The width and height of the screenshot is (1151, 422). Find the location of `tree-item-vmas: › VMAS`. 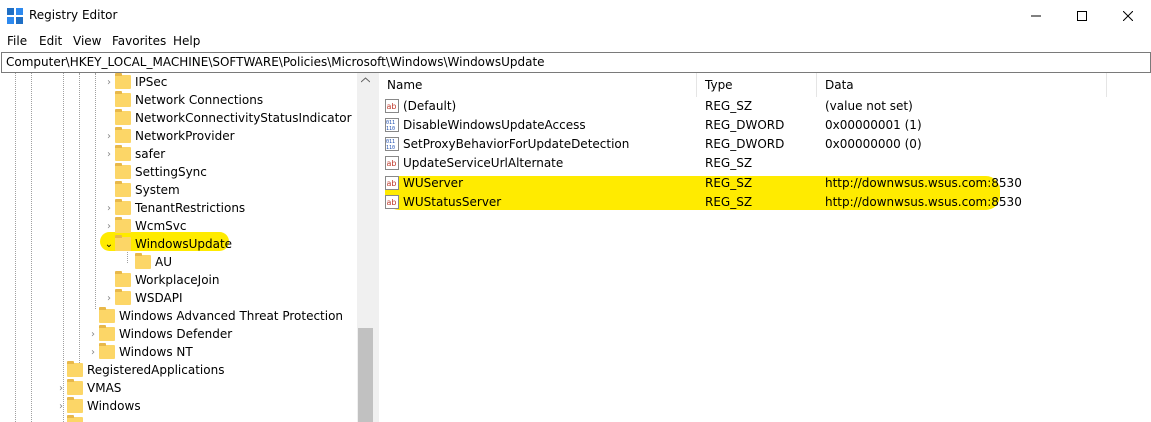

tree-item-vmas: › VMAS is located at coordinates (88, 388).